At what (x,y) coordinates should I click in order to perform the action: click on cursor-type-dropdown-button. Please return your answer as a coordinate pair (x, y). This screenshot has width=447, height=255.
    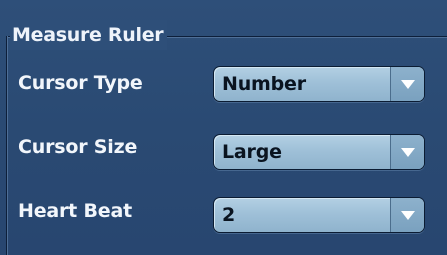
    Looking at the image, I should click on (407, 84).